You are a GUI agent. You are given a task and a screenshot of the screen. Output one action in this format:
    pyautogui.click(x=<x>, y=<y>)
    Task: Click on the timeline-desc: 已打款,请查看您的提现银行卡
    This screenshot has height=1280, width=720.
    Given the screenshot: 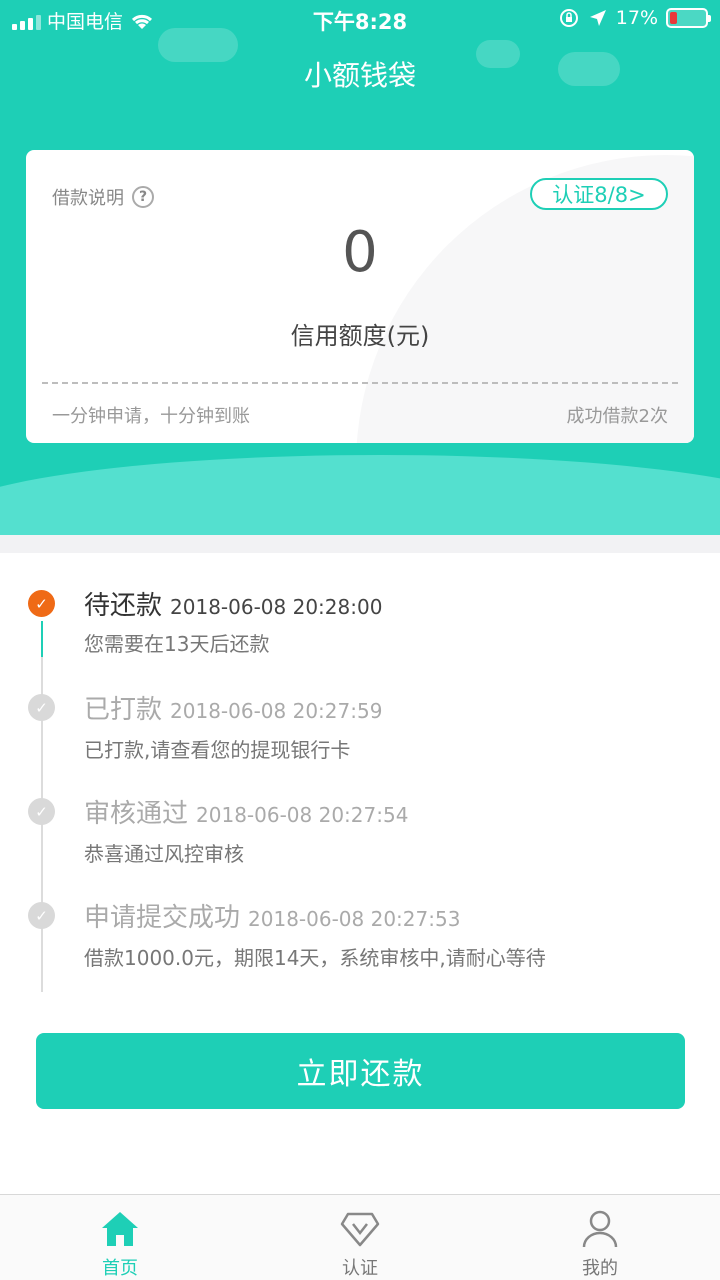 What is the action you would take?
    pyautogui.click(x=217, y=750)
    